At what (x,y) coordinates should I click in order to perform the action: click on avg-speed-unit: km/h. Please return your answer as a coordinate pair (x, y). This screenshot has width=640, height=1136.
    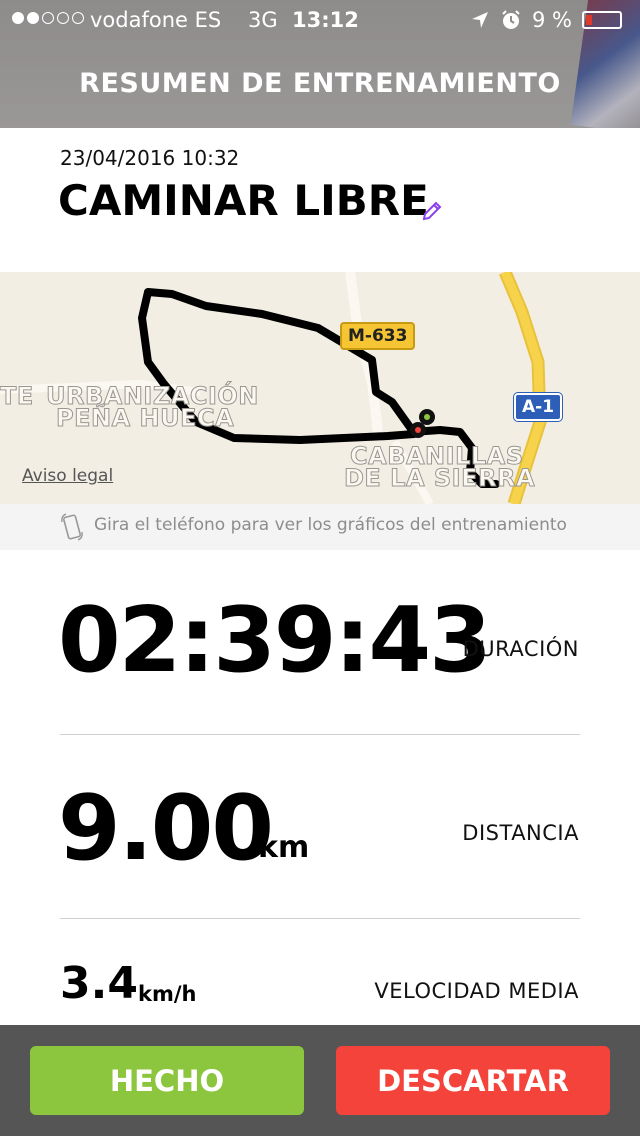
    Looking at the image, I should click on (167, 994).